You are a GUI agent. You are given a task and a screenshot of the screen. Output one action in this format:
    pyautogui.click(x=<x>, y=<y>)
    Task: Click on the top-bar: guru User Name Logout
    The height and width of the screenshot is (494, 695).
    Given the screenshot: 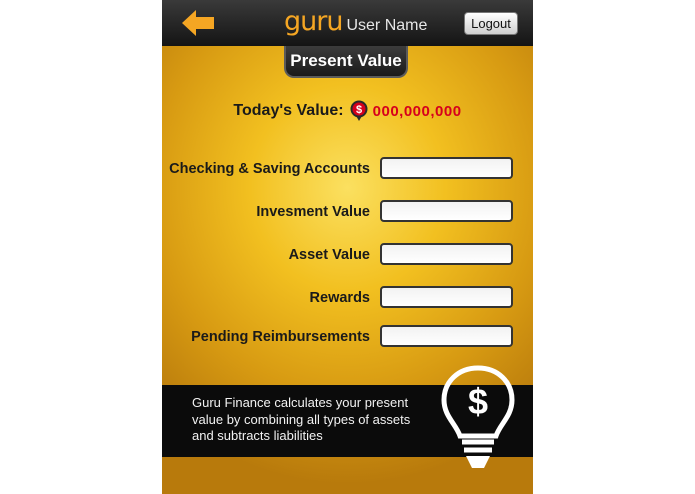 What is the action you would take?
    pyautogui.click(x=347, y=23)
    